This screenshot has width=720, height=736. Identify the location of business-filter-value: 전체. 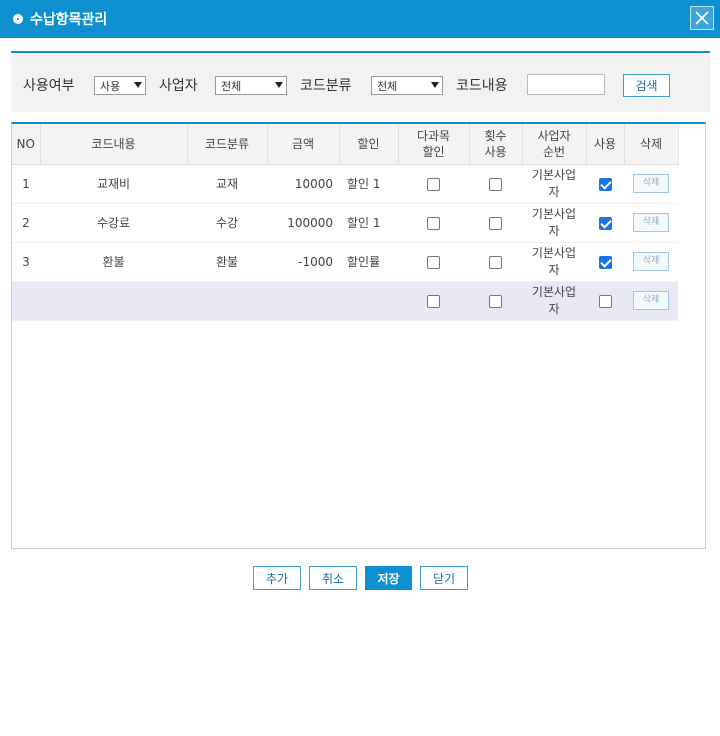
(231, 86).